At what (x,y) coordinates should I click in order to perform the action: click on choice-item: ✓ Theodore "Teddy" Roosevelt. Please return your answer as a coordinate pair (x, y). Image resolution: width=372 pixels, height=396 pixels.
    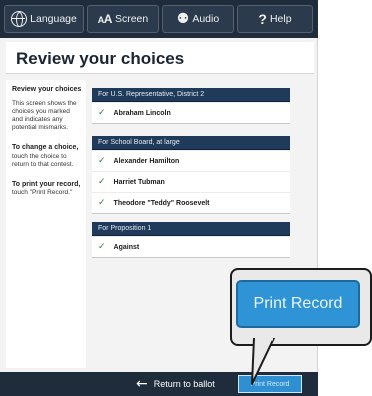
    Looking at the image, I should click on (191, 202).